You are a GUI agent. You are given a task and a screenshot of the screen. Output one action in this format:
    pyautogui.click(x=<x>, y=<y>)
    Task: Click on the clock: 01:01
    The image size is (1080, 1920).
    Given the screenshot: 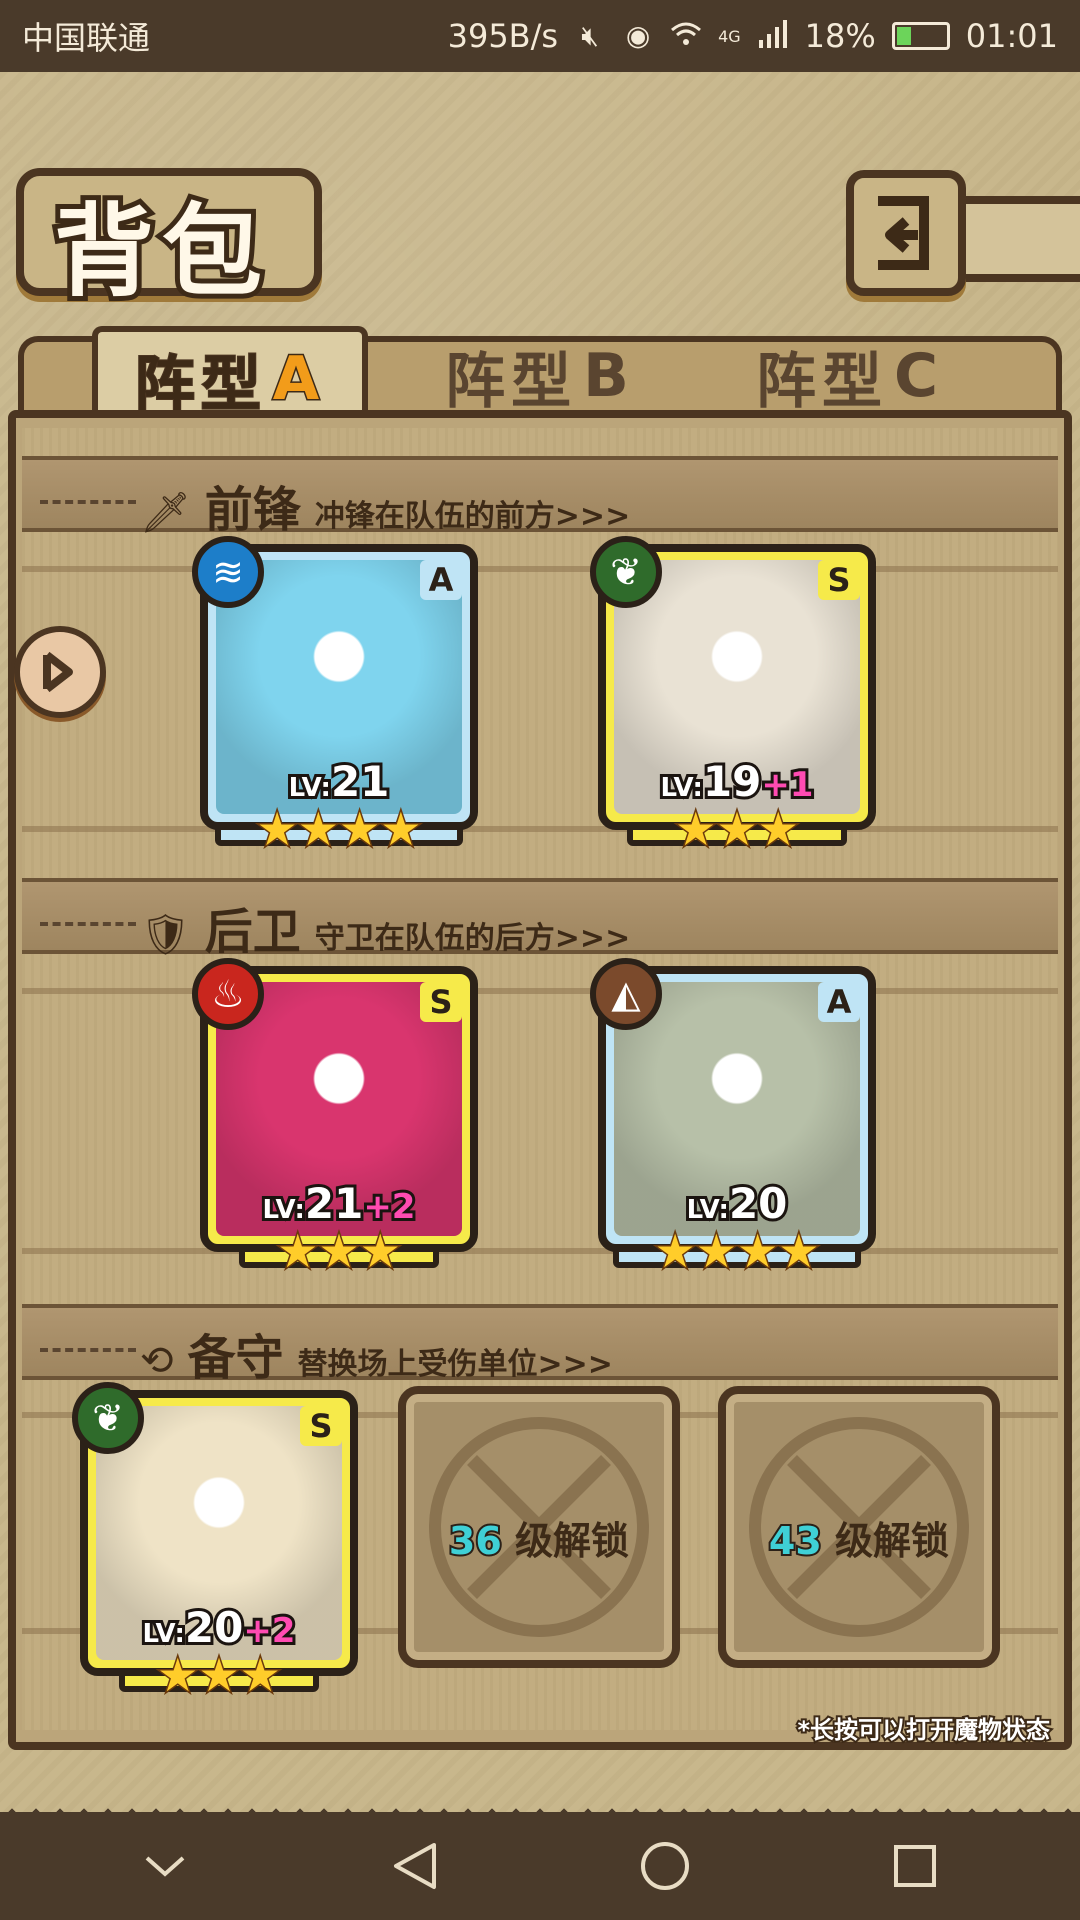 What is the action you would take?
    pyautogui.click(x=1011, y=36)
    